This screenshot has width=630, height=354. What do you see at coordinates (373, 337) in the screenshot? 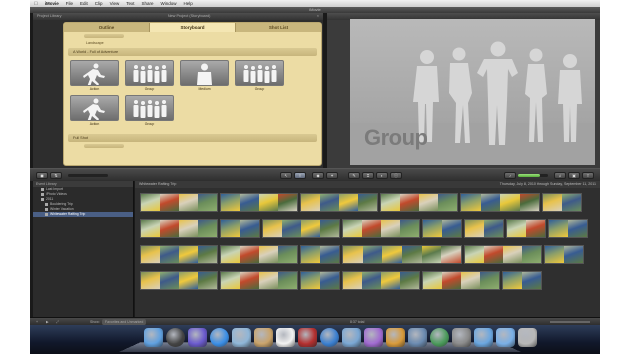
I see `imovie-icon` at bounding box center [373, 337].